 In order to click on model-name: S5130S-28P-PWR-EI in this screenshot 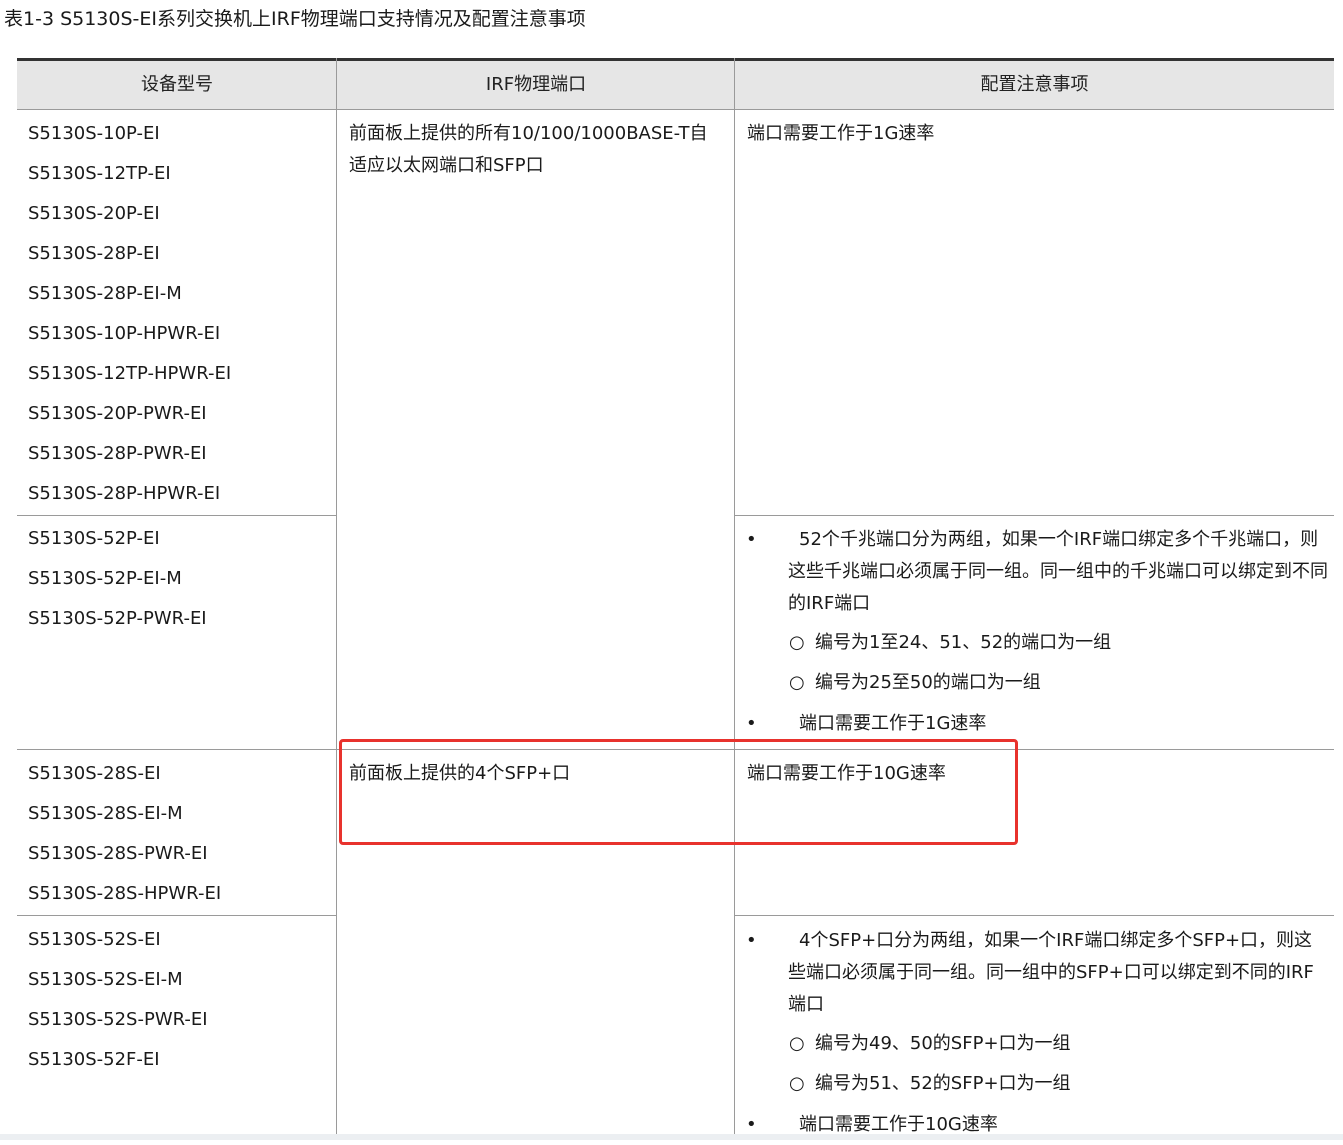, I will do `click(117, 453)`.